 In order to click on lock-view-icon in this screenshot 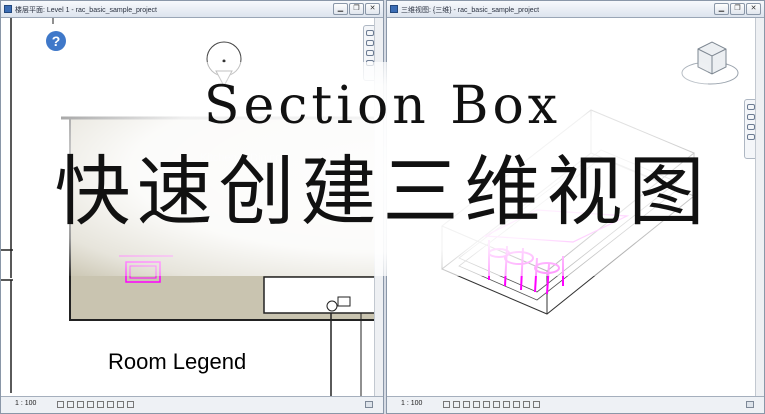, I will do `click(516, 404)`.